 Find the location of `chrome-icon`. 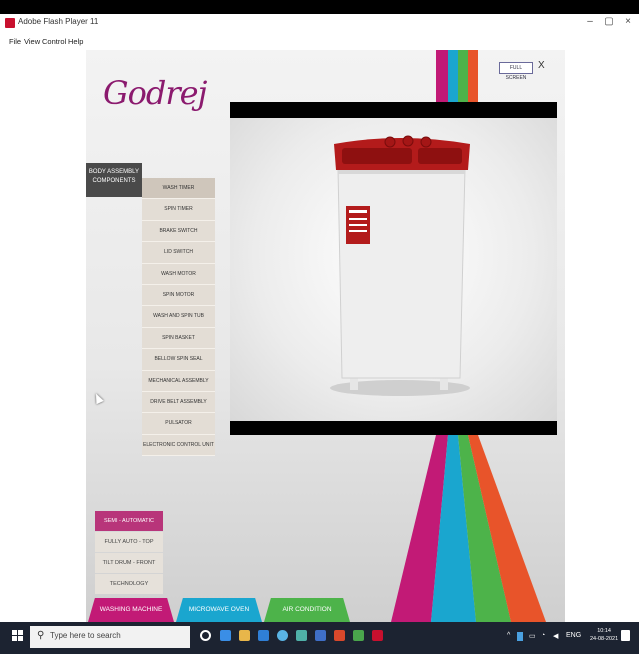

chrome-icon is located at coordinates (358, 635).